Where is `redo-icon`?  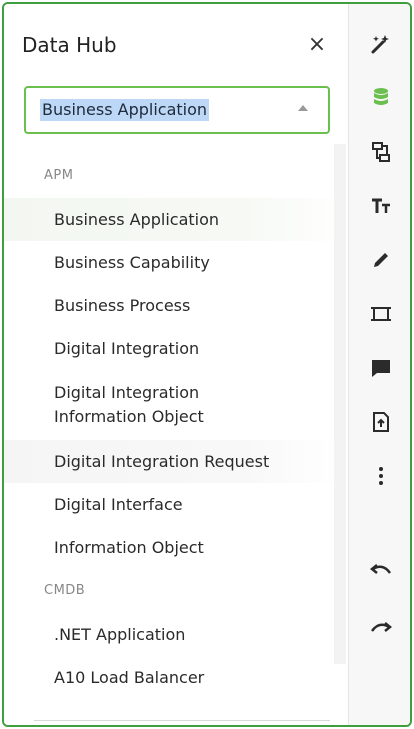
redo-icon is located at coordinates (381, 627).